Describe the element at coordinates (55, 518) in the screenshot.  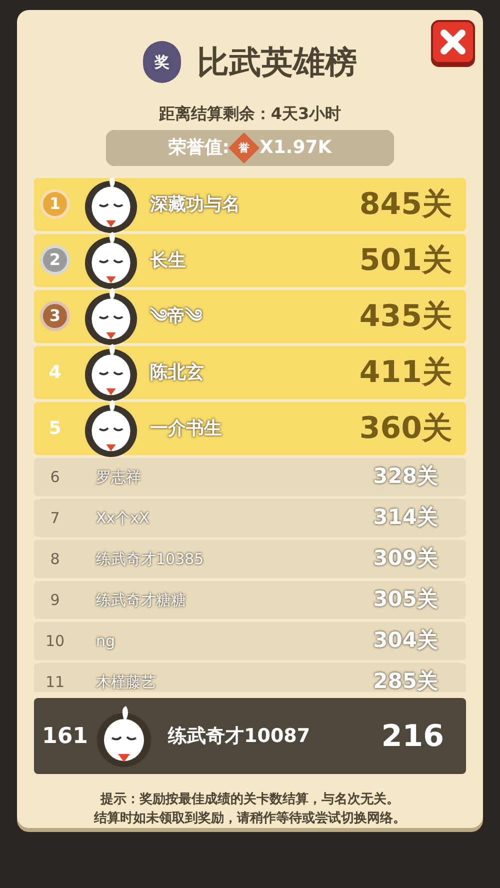
I see `rank-number: 7` at that location.